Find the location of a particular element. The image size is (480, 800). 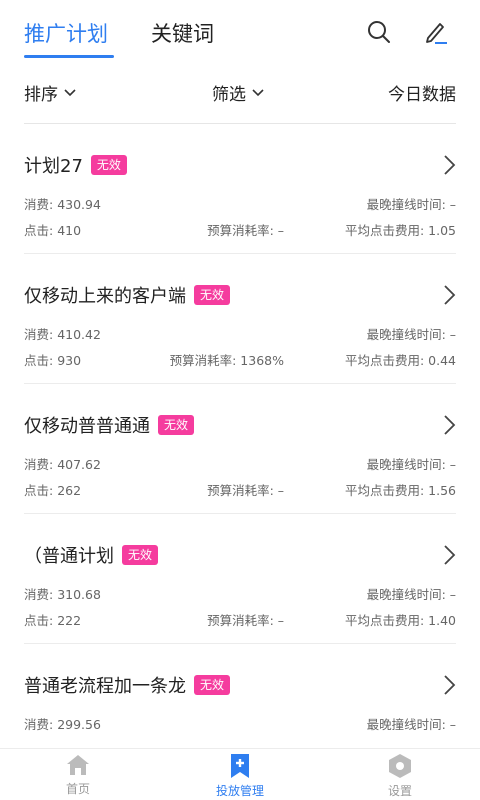

plan-name: 计划27 is located at coordinates (53, 166).